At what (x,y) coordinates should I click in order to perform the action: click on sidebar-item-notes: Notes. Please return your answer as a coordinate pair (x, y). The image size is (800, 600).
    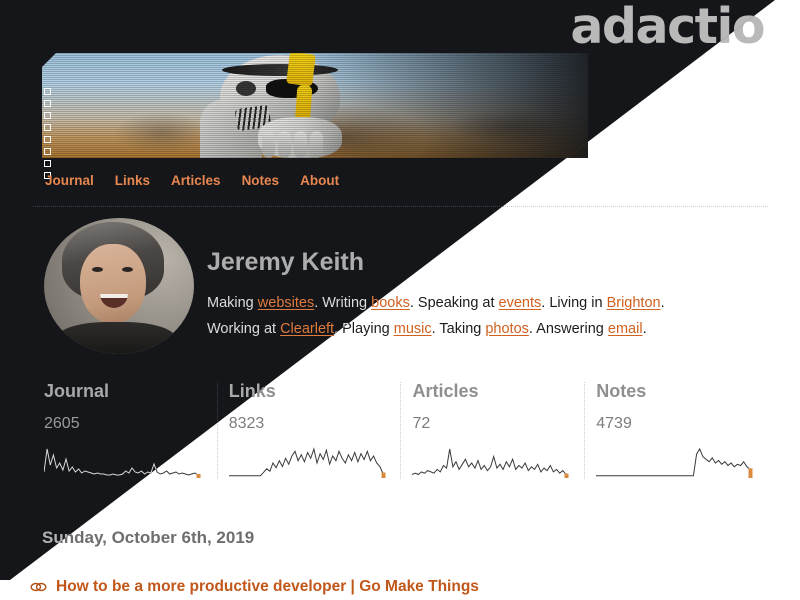
    Looking at the image, I should click on (261, 180).